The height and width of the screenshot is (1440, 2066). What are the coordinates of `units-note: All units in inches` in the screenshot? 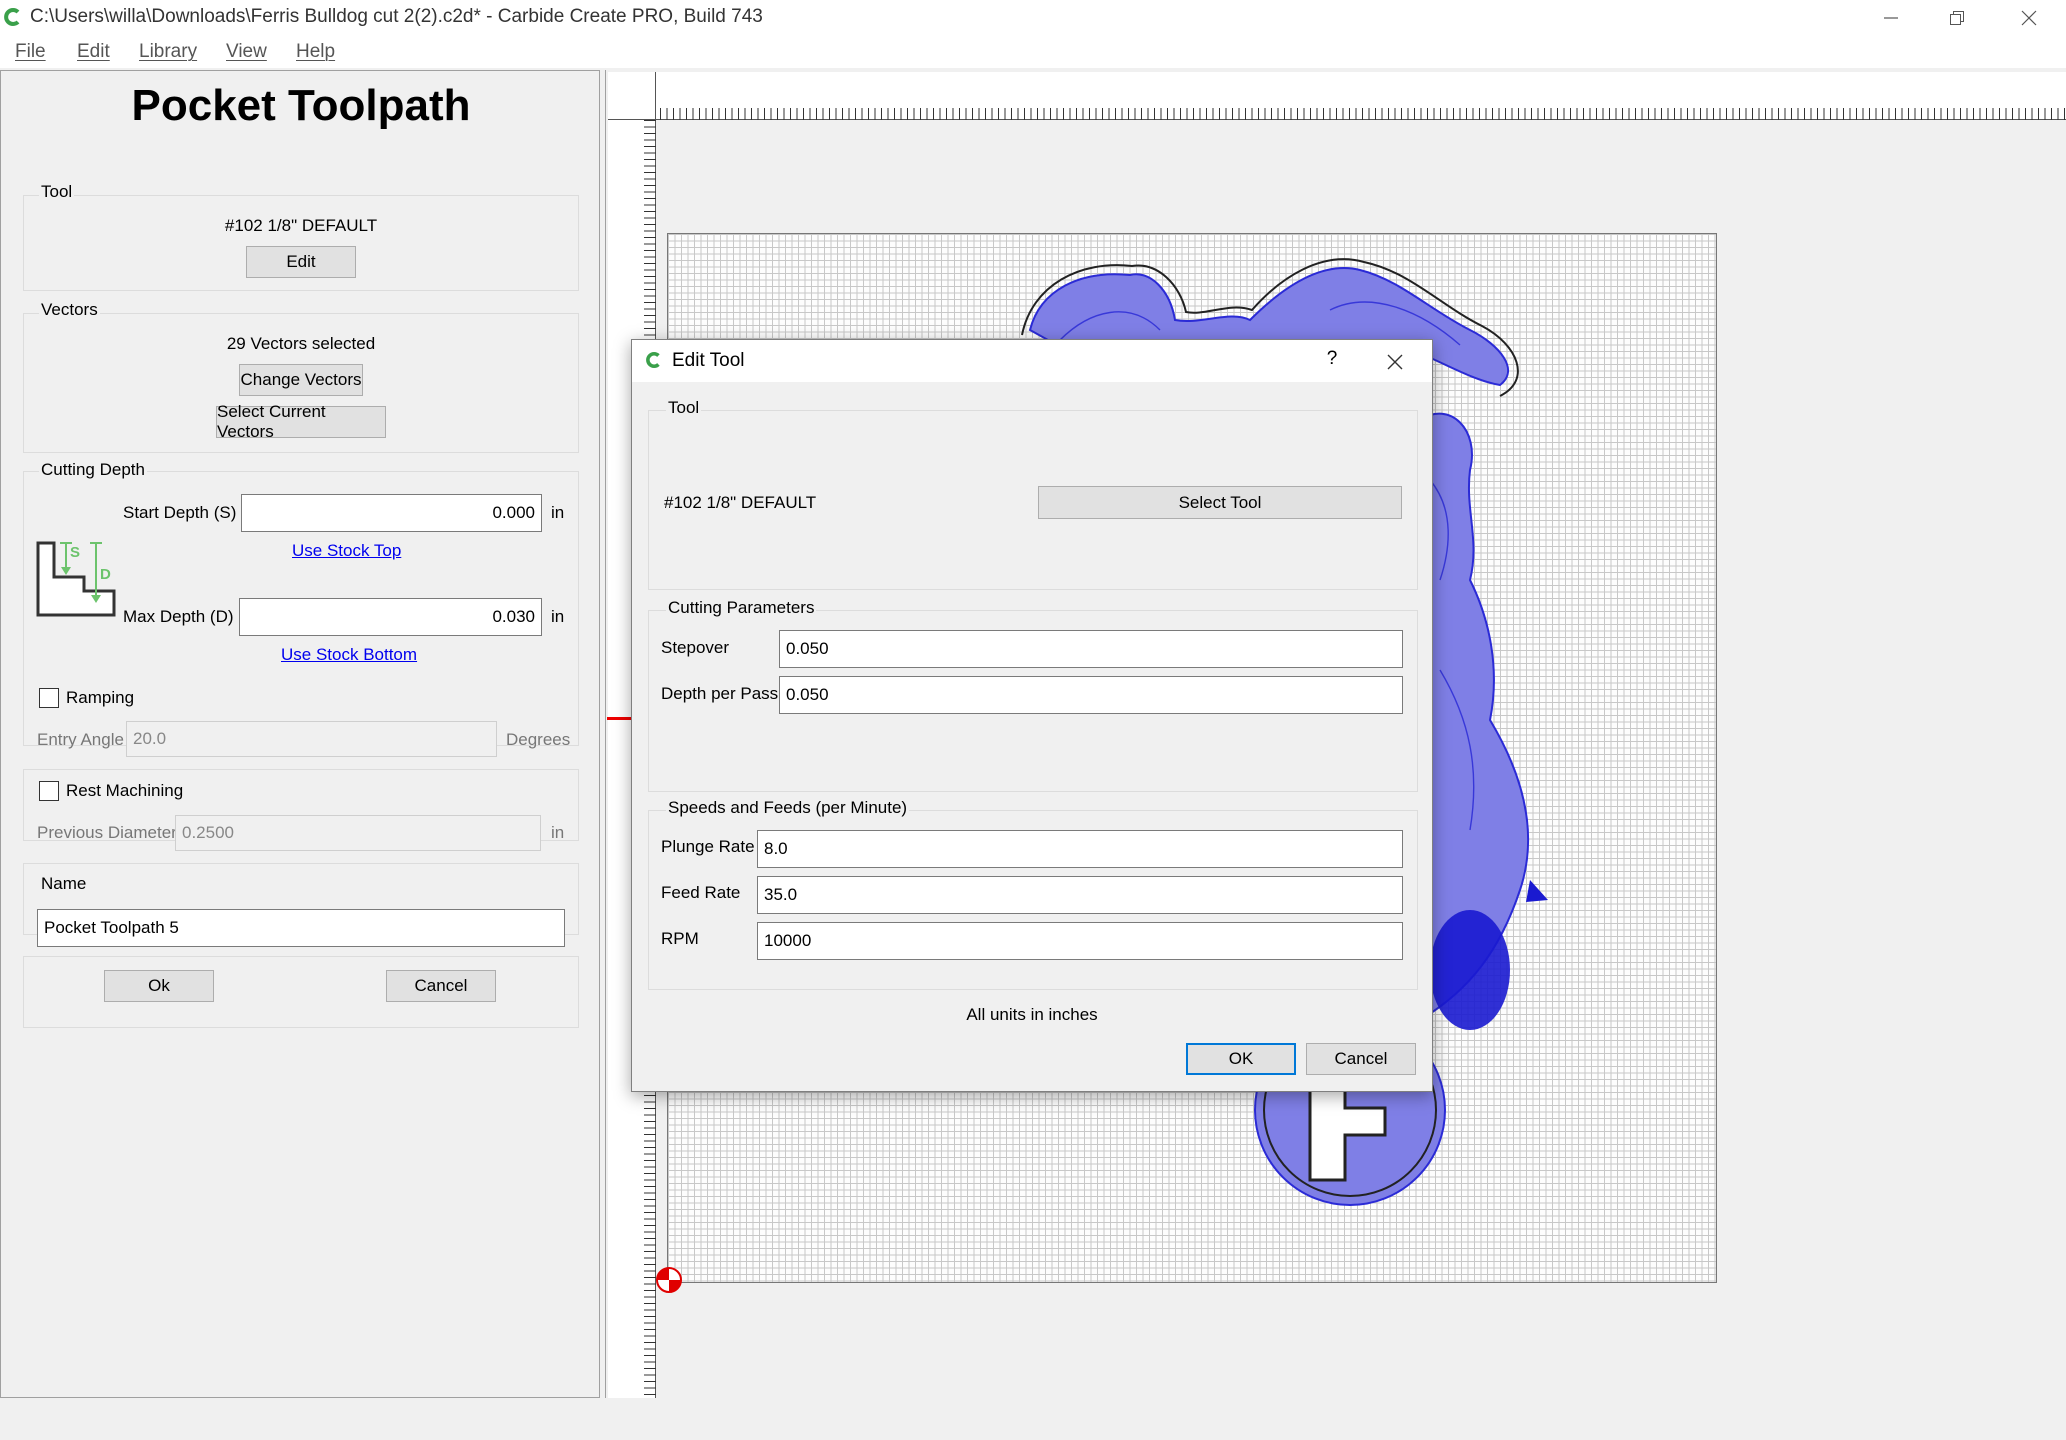 It's located at (1032, 1014).